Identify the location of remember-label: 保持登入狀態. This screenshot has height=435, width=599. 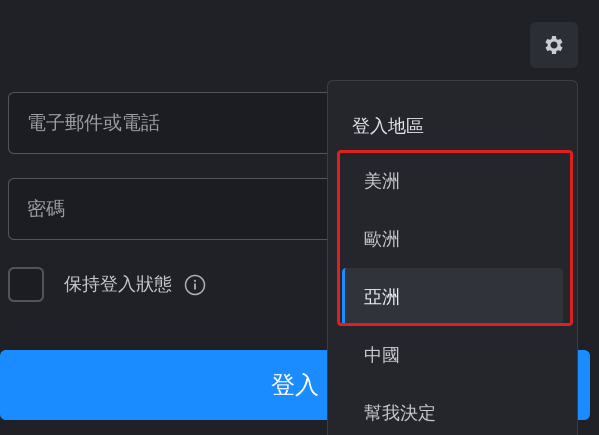
(118, 285).